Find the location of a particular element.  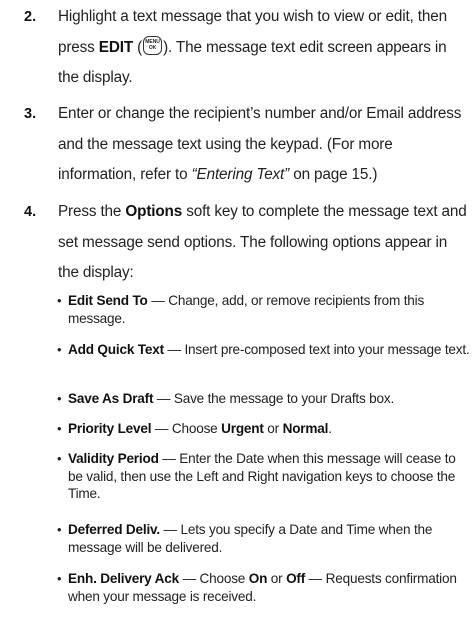

step-text-part: Press the is located at coordinates (92, 211).